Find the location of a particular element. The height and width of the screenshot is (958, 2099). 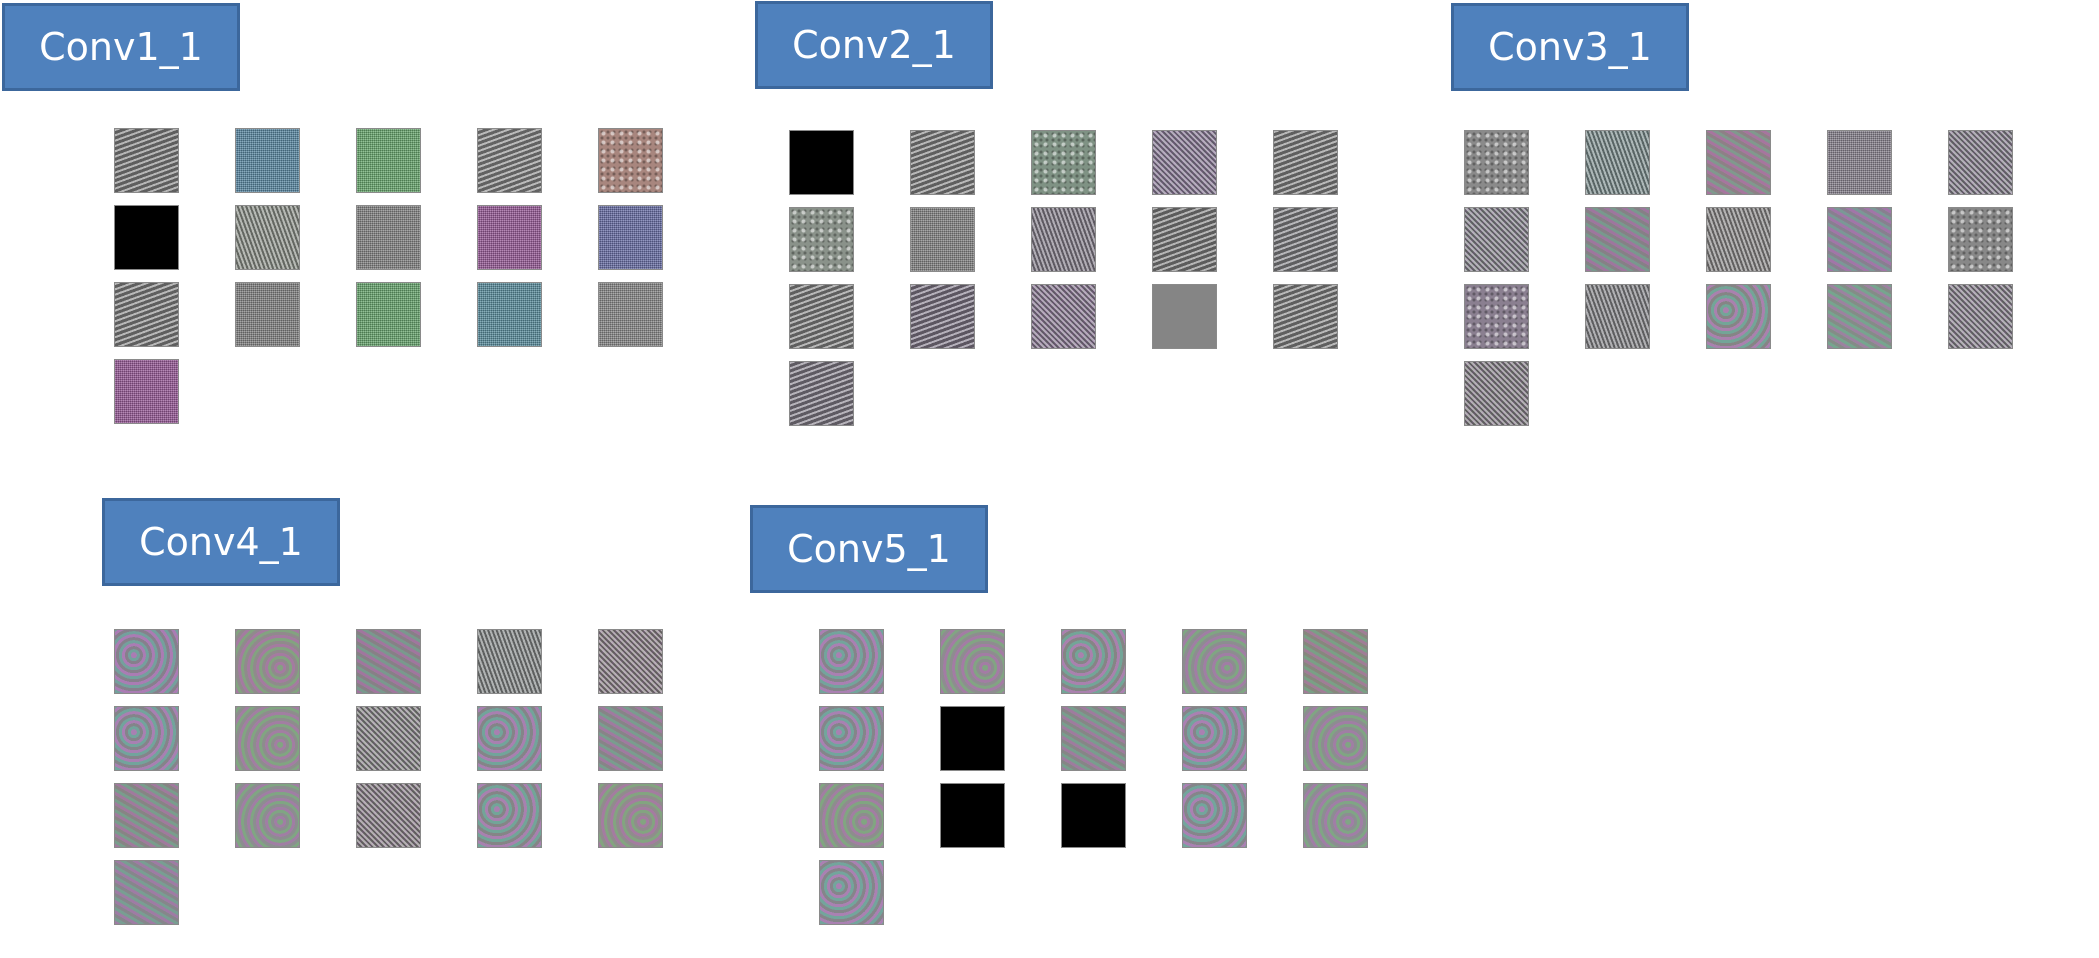

conv2-1-label: Conv2_1 is located at coordinates (874, 45).